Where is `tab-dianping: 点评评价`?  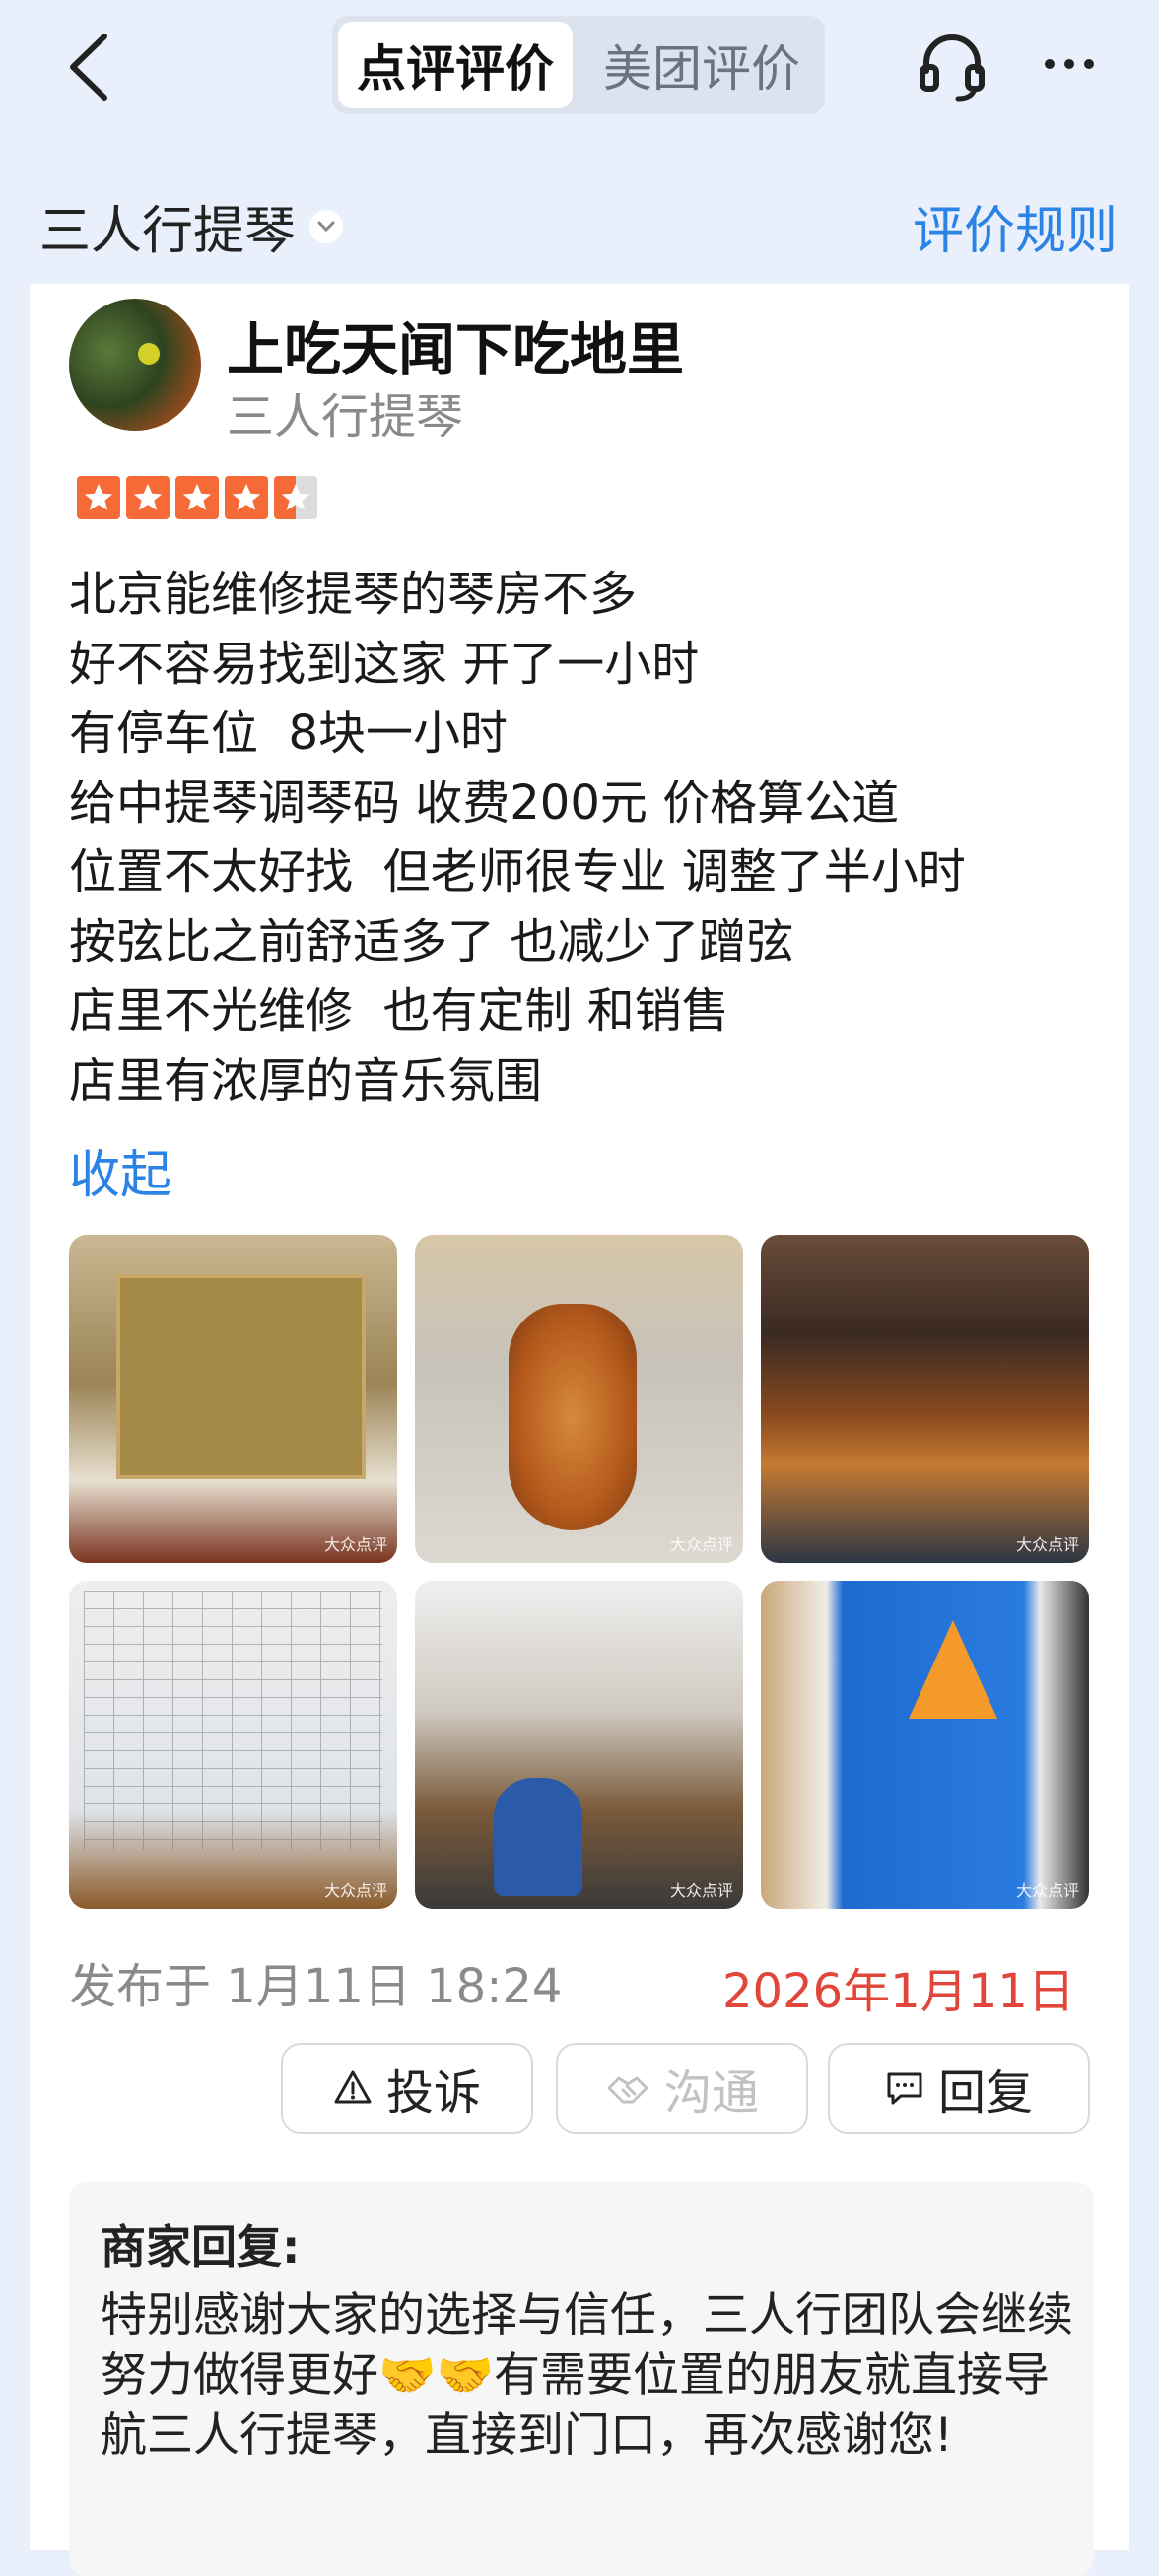 tab-dianping: 点评评价 is located at coordinates (455, 65).